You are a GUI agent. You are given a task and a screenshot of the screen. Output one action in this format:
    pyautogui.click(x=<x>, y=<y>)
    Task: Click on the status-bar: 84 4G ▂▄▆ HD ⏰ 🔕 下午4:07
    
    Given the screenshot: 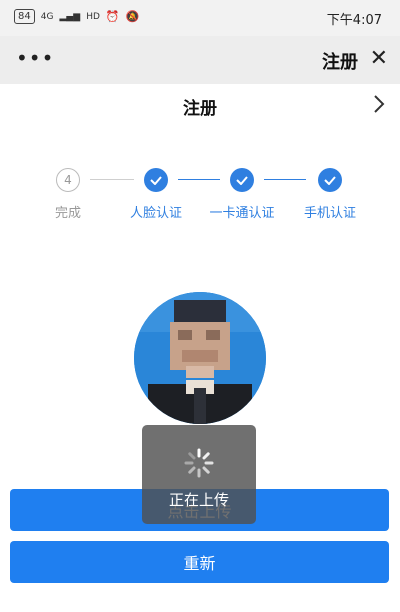 What is the action you would take?
    pyautogui.click(x=200, y=18)
    